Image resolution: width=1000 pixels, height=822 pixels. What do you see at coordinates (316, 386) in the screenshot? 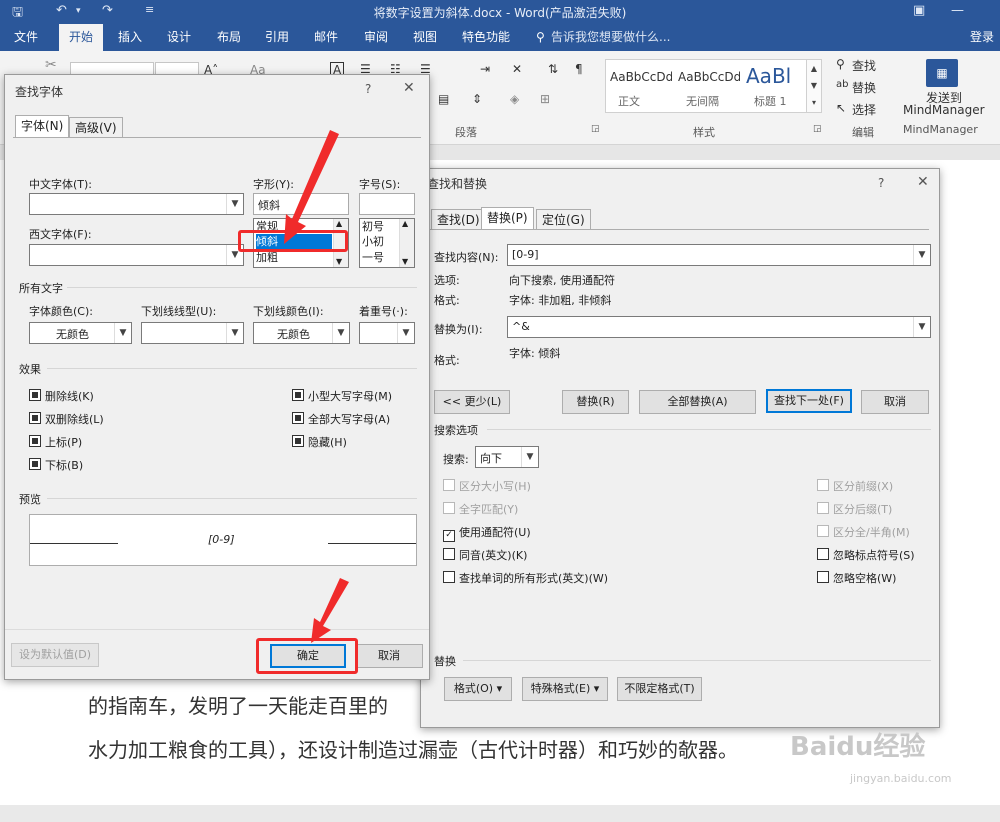
I see `annotation-arrows` at bounding box center [316, 386].